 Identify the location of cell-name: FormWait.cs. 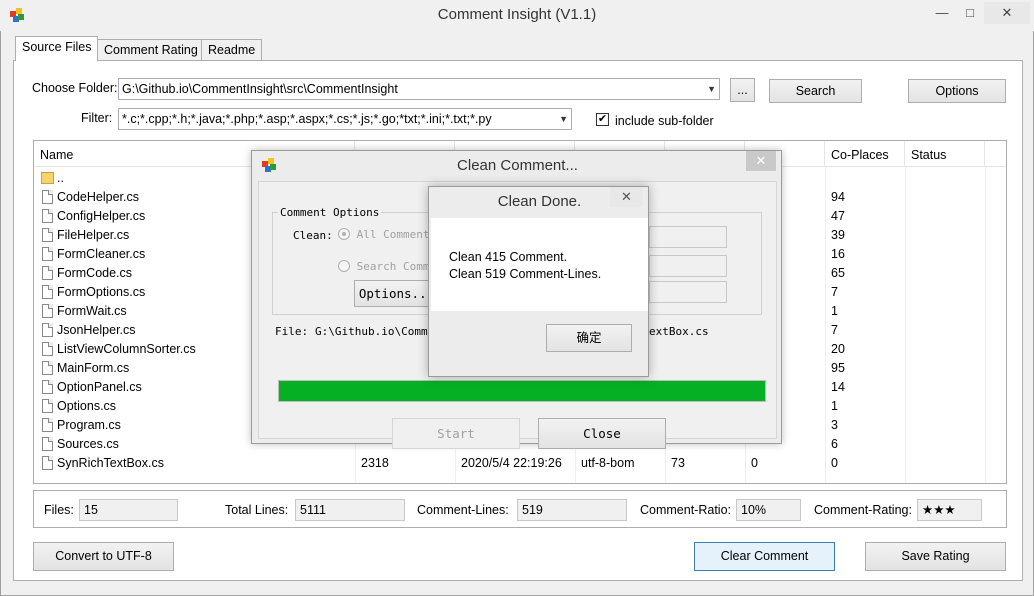
(92, 311).